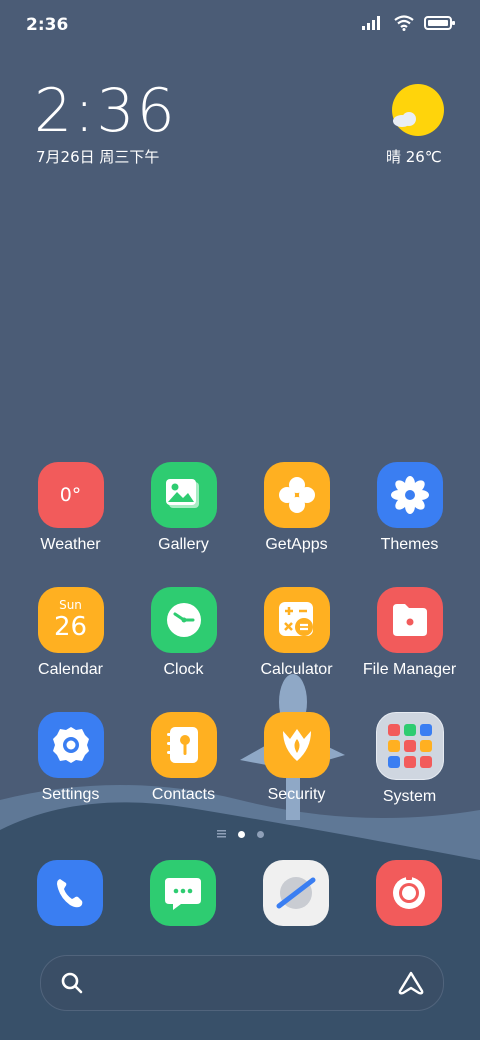 Image resolution: width=480 pixels, height=1040 pixels. Describe the element at coordinates (409, 669) in the screenshot. I see `app-label-file-manager: File Manager` at that location.